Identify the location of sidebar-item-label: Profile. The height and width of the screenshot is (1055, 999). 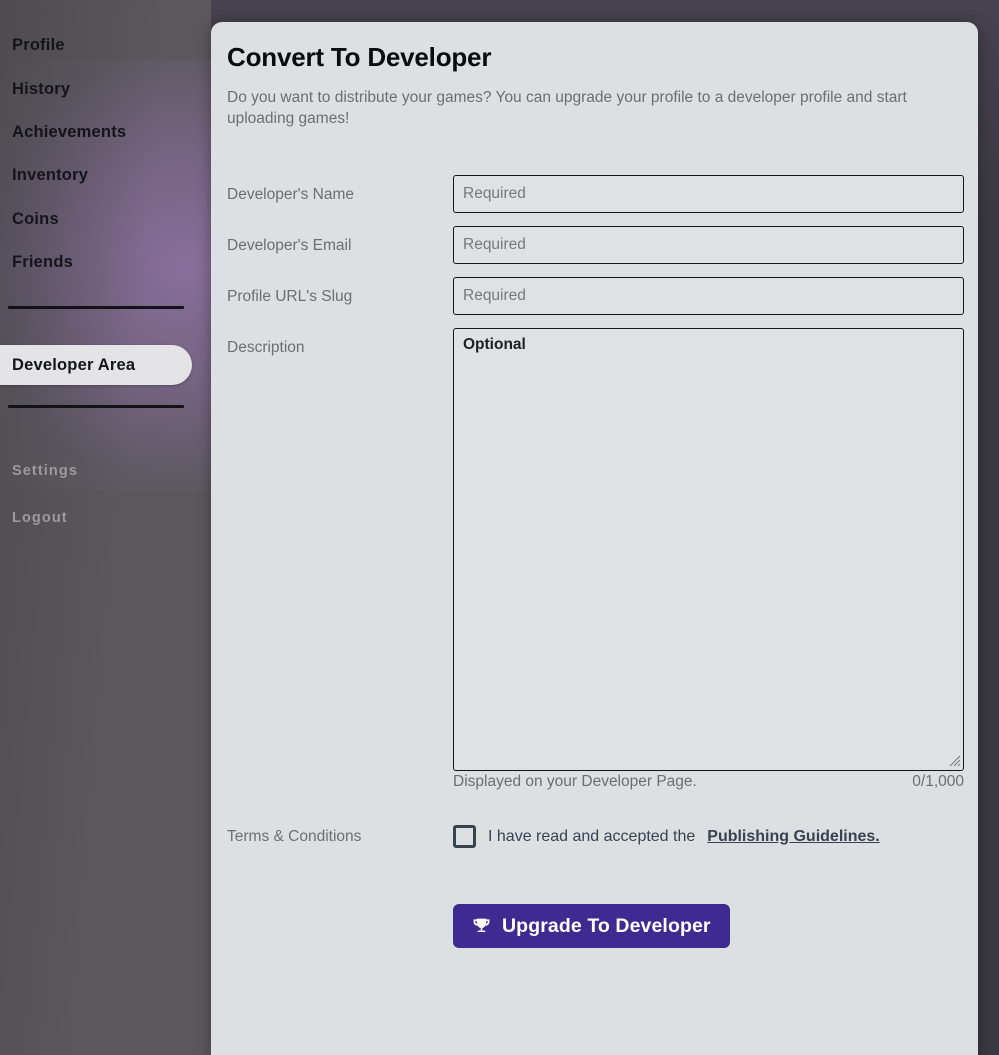
(38, 44).